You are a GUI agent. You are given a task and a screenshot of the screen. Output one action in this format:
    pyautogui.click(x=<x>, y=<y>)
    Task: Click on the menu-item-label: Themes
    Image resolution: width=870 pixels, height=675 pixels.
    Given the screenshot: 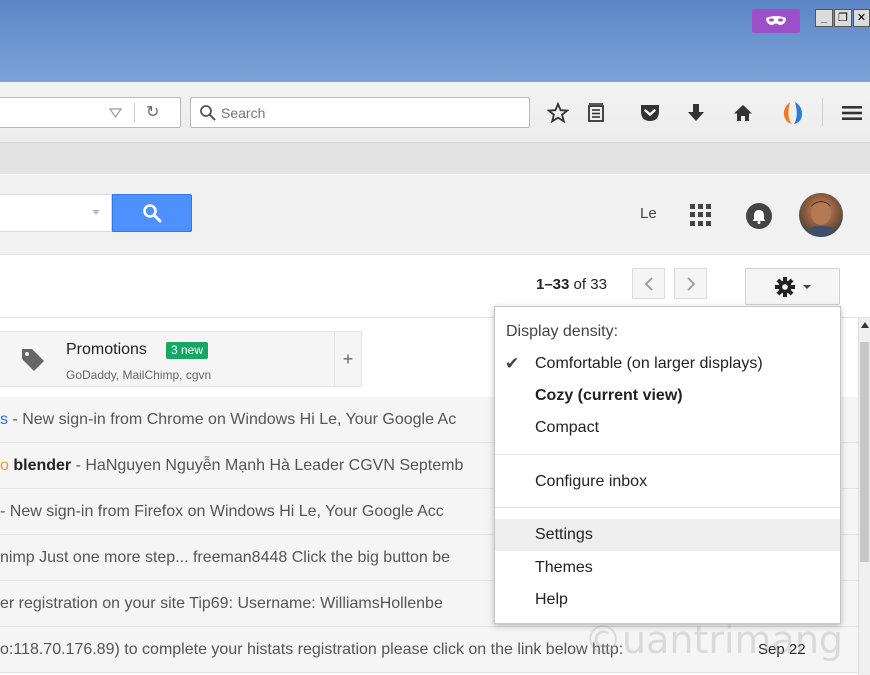 What is the action you would take?
    pyautogui.click(x=564, y=567)
    